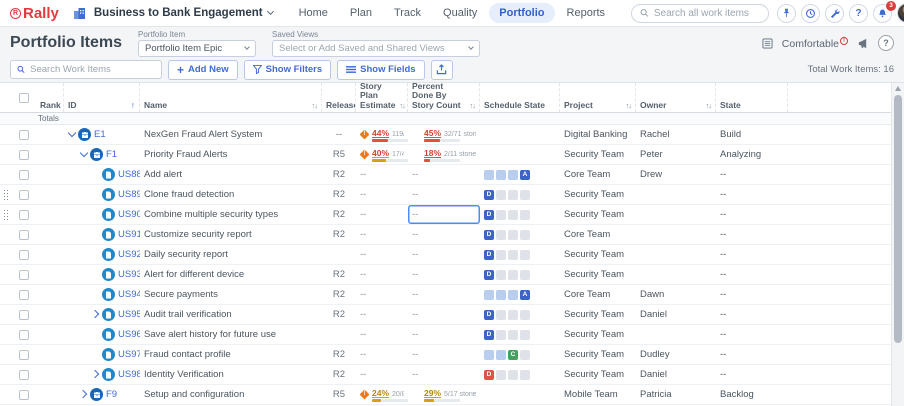 The width and height of the screenshot is (904, 406). Describe the element at coordinates (460, 13) in the screenshot. I see `nav-tab-quality: Quality` at that location.